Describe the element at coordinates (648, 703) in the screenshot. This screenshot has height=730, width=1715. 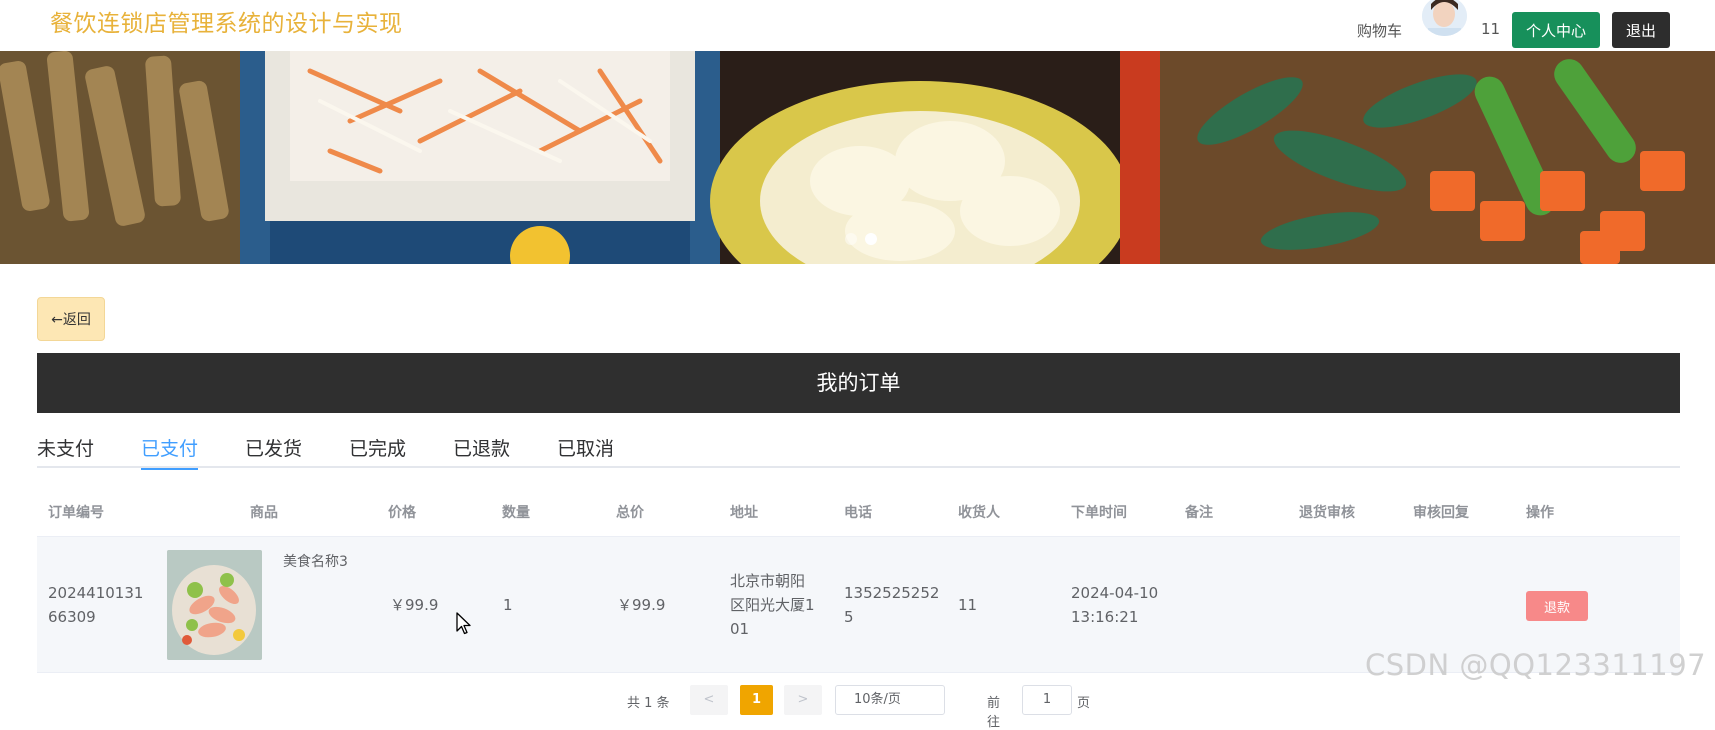
I see `pagination-total: 共 1 条` at that location.